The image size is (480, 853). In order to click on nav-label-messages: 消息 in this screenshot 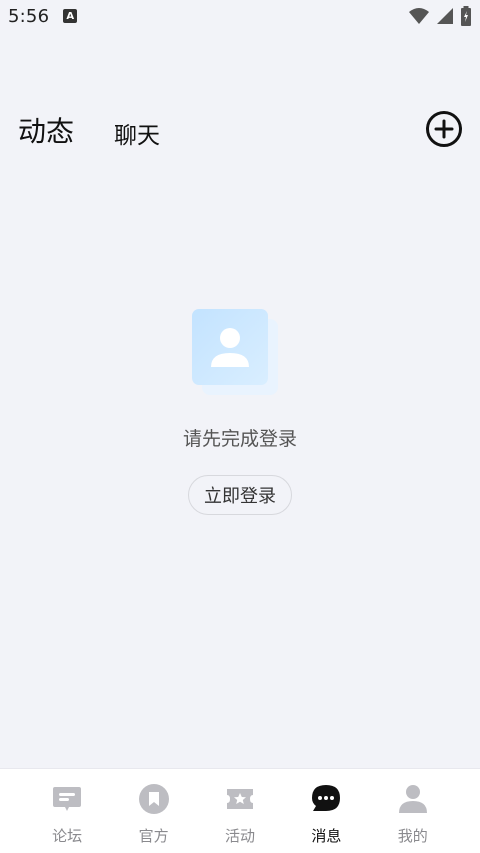, I will do `click(326, 836)`.